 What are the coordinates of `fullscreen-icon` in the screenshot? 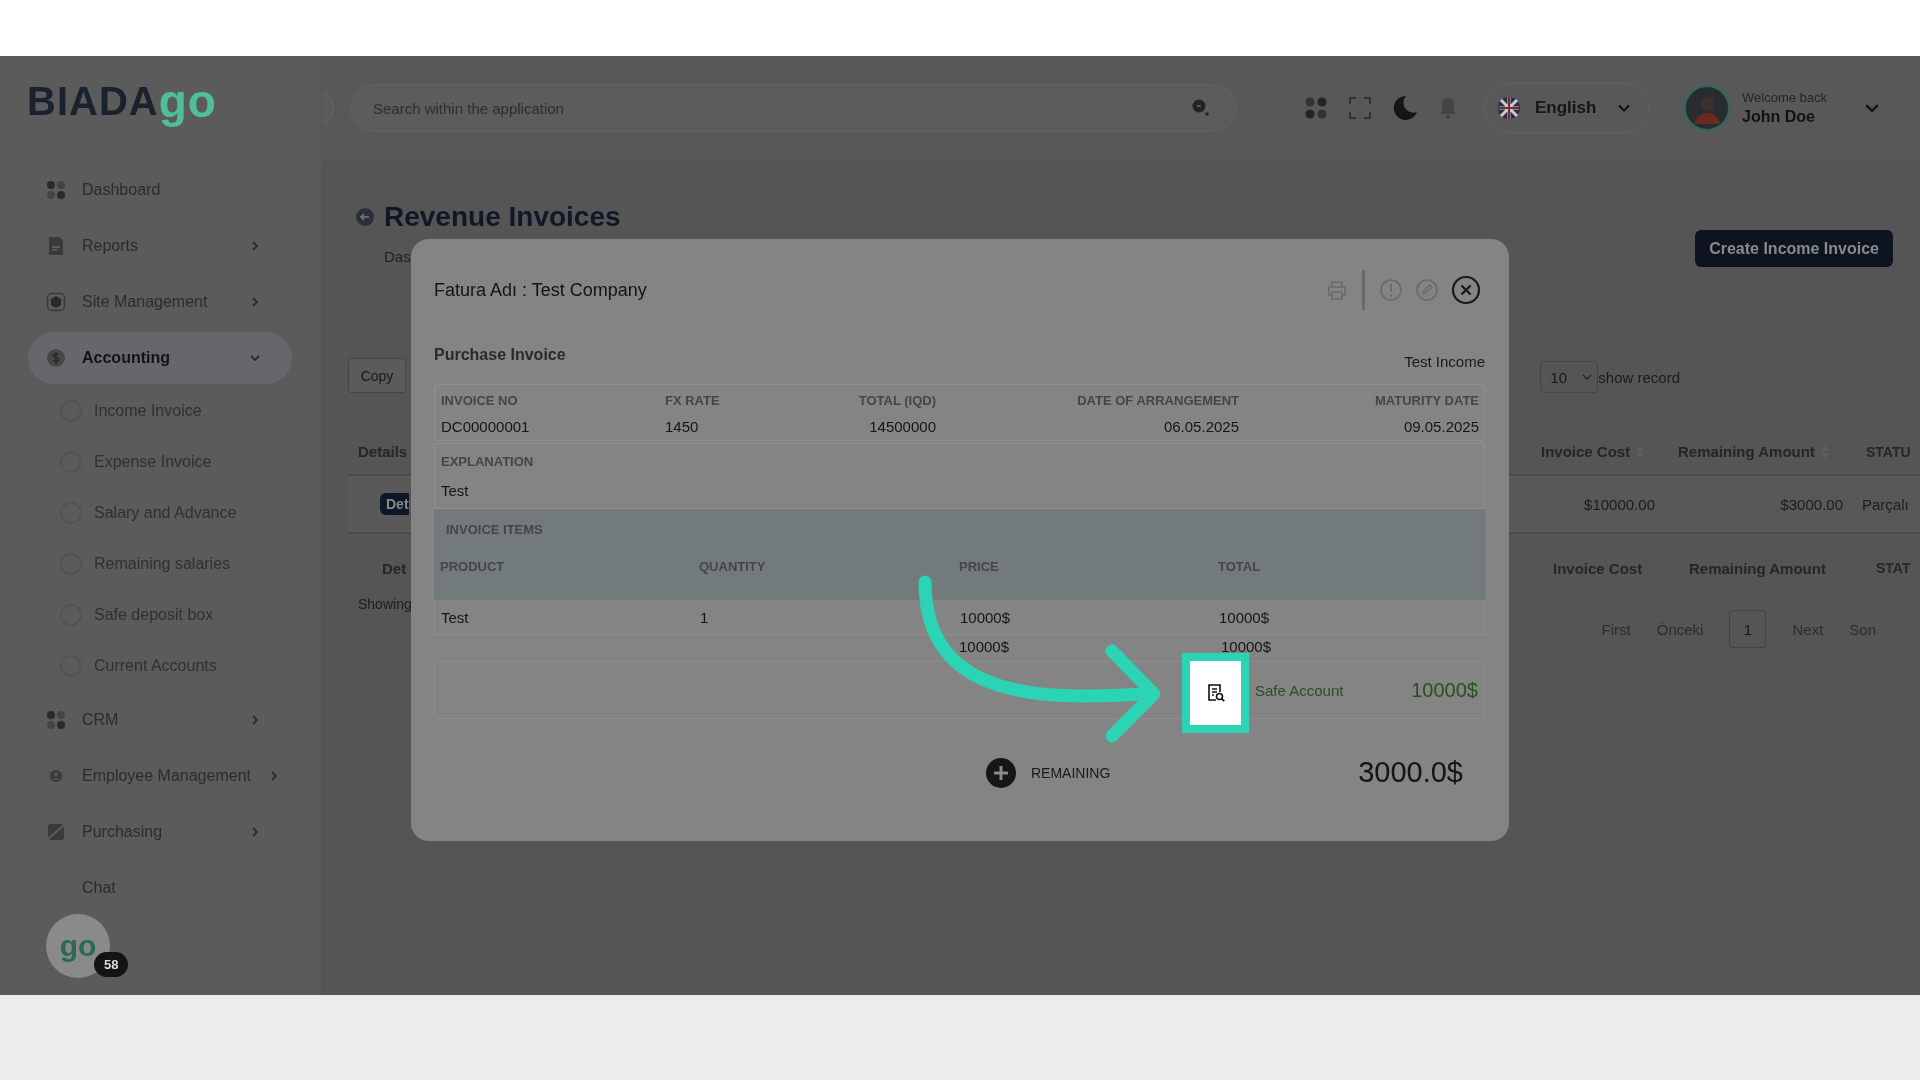 It's located at (1360, 108).